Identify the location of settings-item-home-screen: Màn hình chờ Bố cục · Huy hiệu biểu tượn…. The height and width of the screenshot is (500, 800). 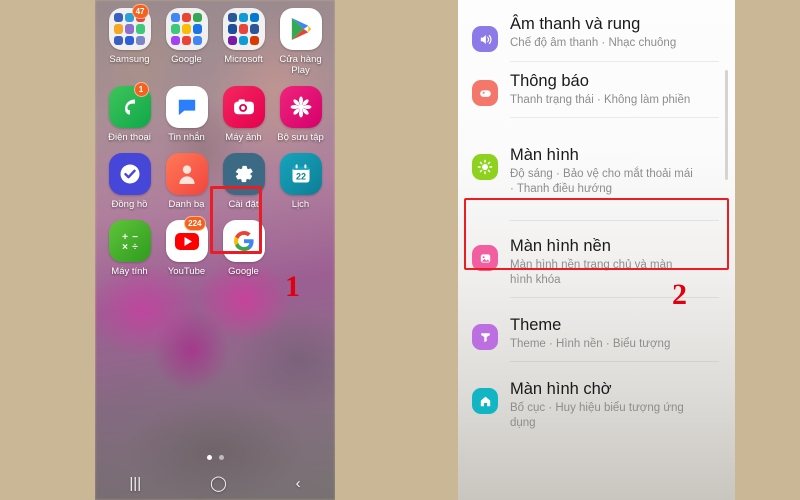
(596, 405).